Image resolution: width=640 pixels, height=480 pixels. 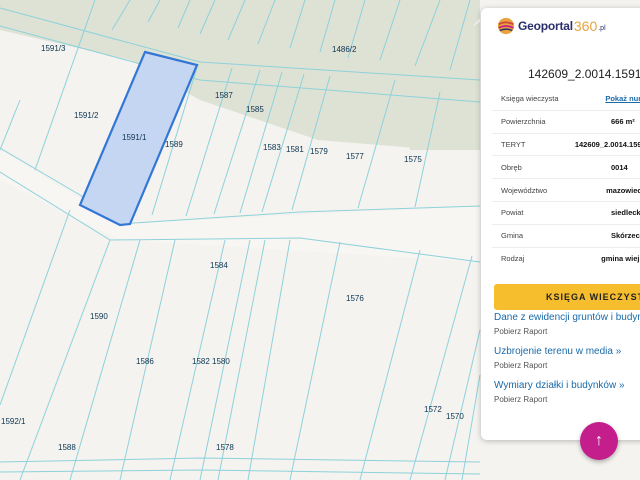 I want to click on parcel-label: 1578, so click(x=225, y=447).